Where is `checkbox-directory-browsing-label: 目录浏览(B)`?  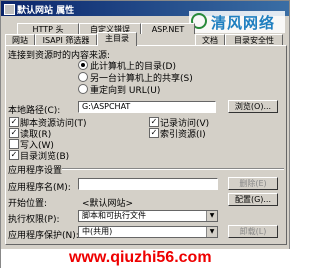
checkbox-directory-browsing-label: 目录浏览(B) is located at coordinates (45, 157).